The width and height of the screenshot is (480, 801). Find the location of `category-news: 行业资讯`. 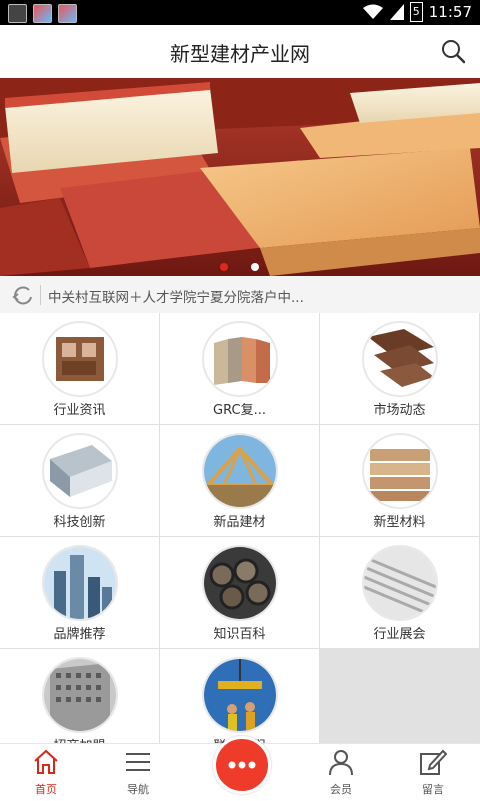

category-news: 行业资讯 is located at coordinates (80, 369).